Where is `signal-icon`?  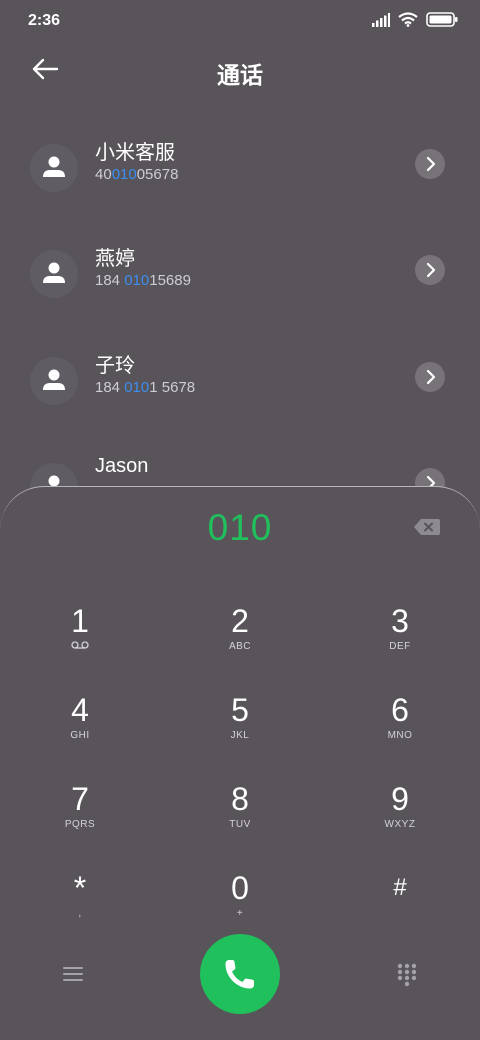
signal-icon is located at coordinates (381, 19).